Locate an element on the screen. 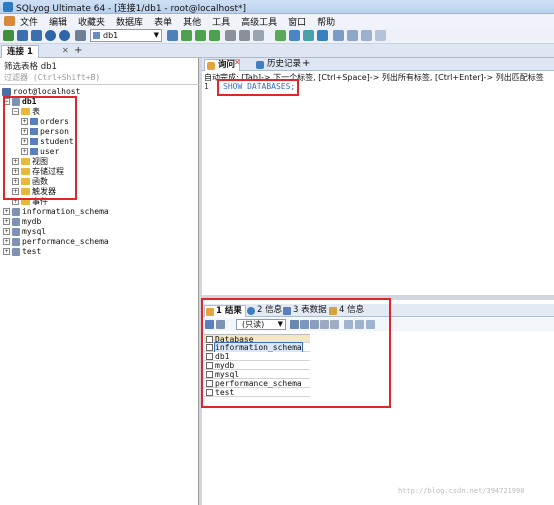 This screenshot has height=505, width=554. menu-app-icon is located at coordinates (9, 21).